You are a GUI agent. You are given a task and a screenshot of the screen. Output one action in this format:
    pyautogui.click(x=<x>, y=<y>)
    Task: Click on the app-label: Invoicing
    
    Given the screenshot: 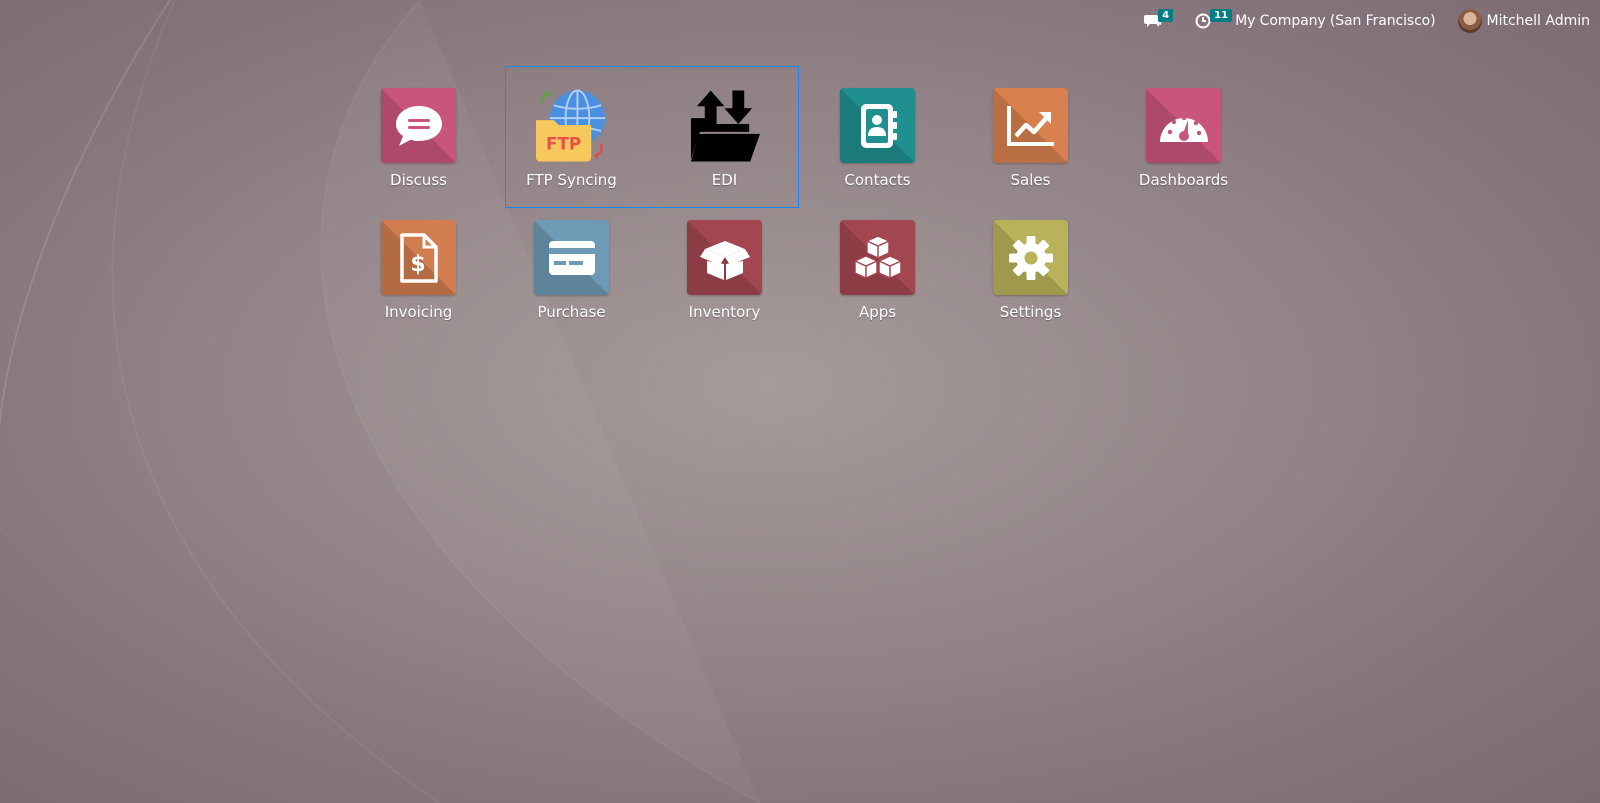 What is the action you would take?
    pyautogui.click(x=418, y=312)
    